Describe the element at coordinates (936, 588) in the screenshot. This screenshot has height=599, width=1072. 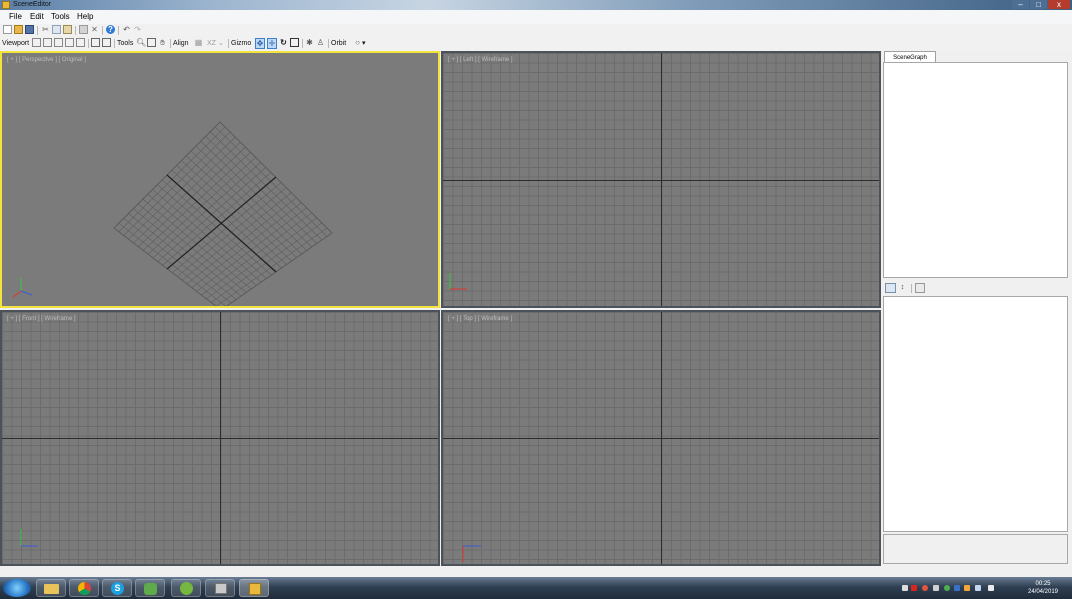
I see `volume-icon` at that location.